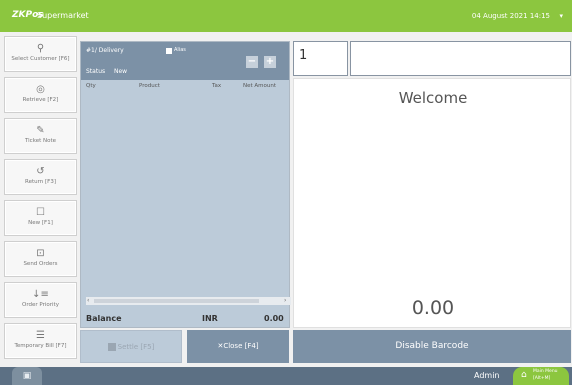 This screenshot has width=572, height=385. I want to click on disable-barcode-button: Disable Barcode, so click(432, 346).